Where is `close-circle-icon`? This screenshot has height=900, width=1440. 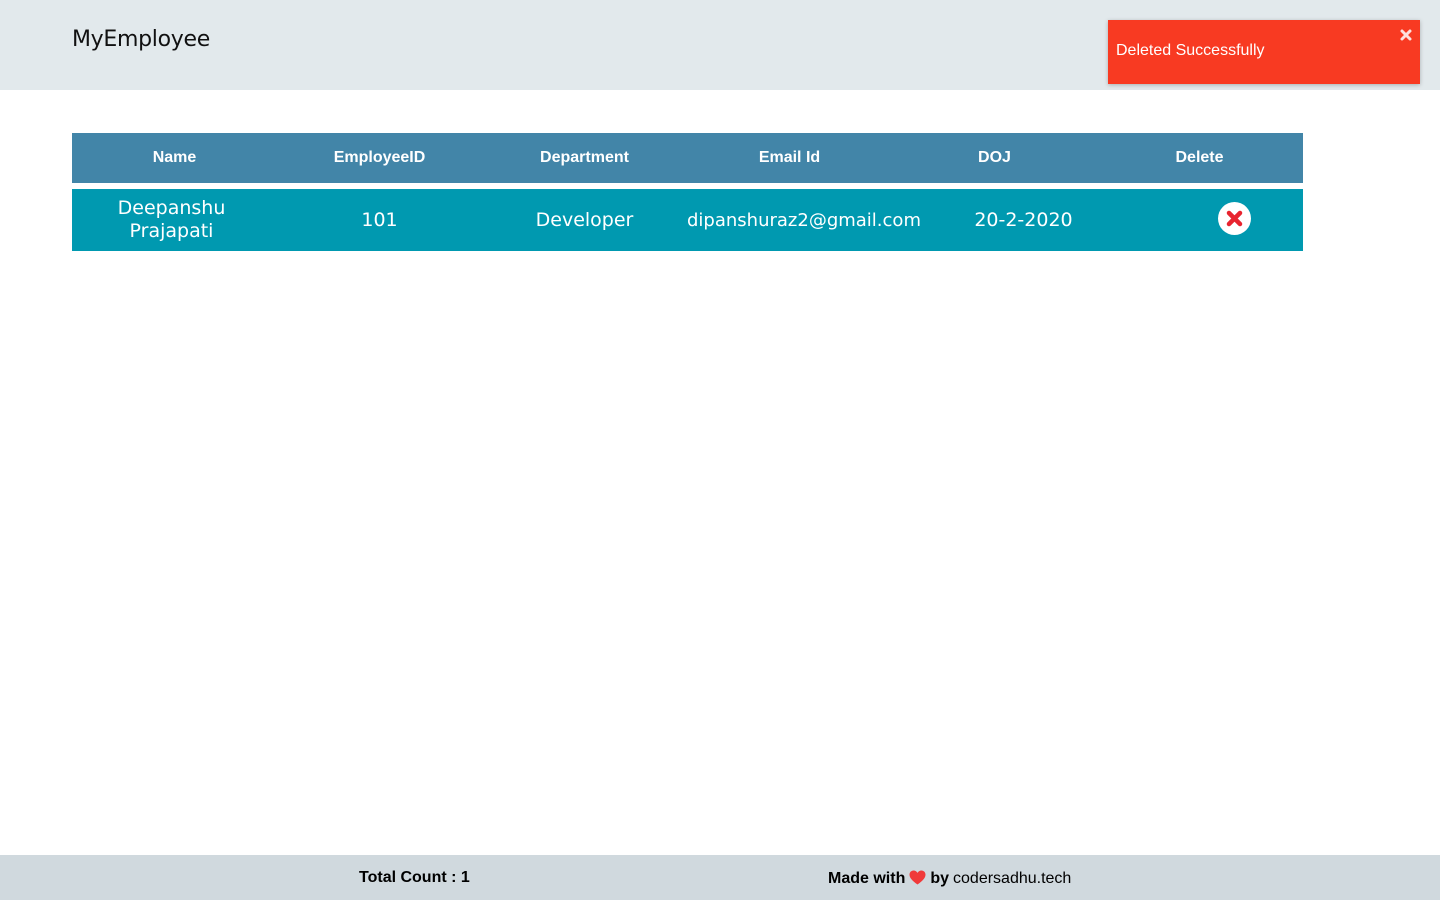 close-circle-icon is located at coordinates (1234, 218).